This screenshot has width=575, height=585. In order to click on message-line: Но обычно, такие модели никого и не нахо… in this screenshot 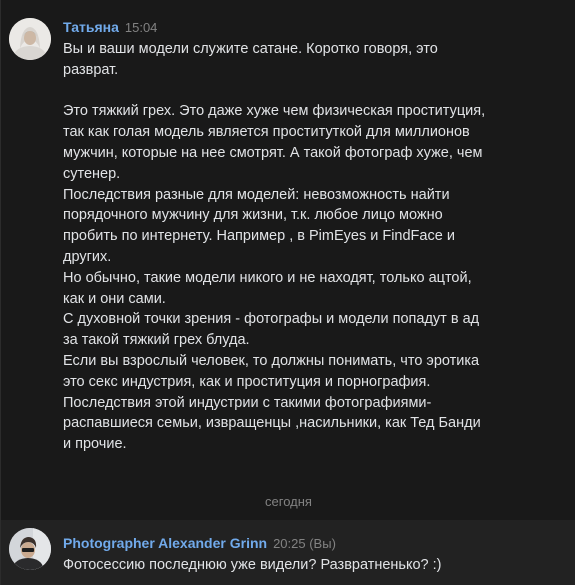, I will do `click(267, 277)`.